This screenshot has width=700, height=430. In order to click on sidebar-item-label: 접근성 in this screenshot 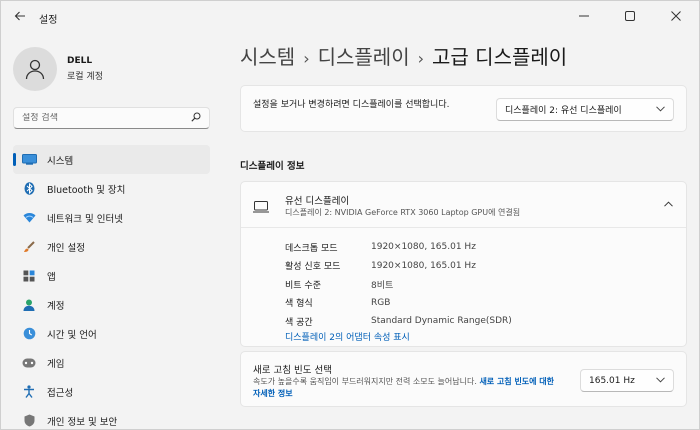, I will do `click(60, 393)`.